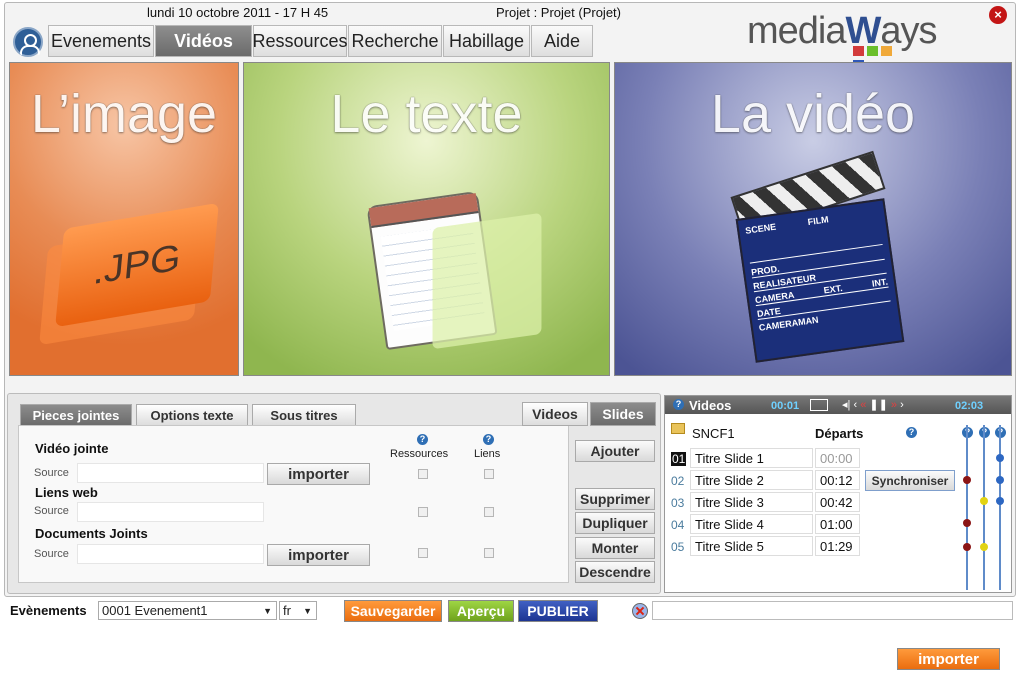  Describe the element at coordinates (318, 474) in the screenshot. I see `import-video-button: importer` at that location.